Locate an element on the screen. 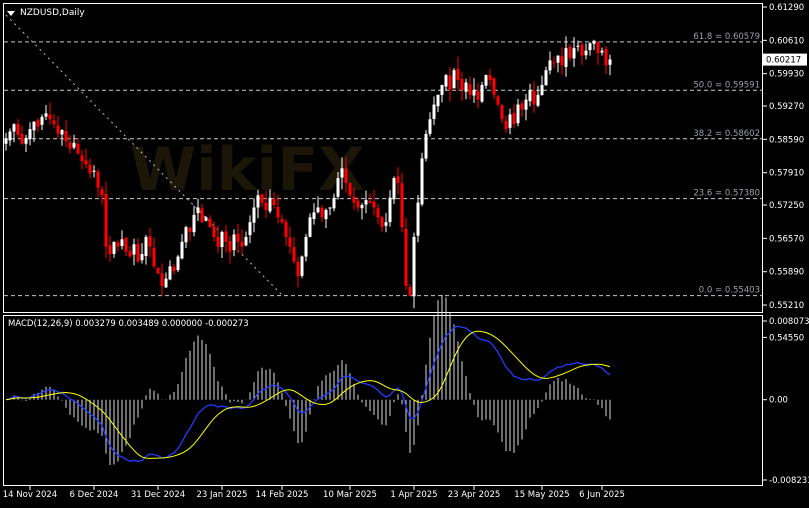 The width and height of the screenshot is (809, 508). price-axis-label: 0.60610 is located at coordinates (786, 41).